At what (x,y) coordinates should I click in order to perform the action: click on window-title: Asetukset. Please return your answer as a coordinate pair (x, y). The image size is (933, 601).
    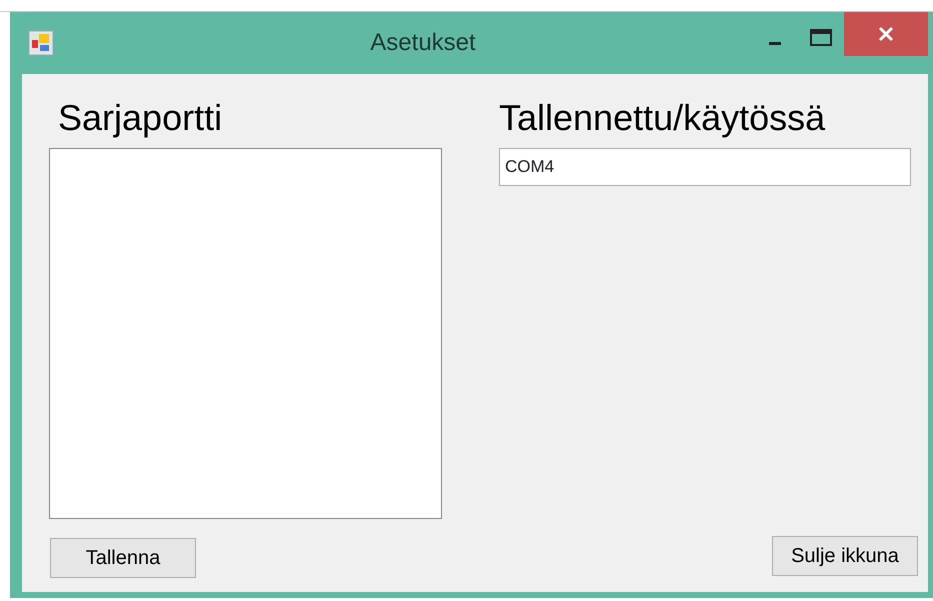
    Looking at the image, I should click on (423, 43).